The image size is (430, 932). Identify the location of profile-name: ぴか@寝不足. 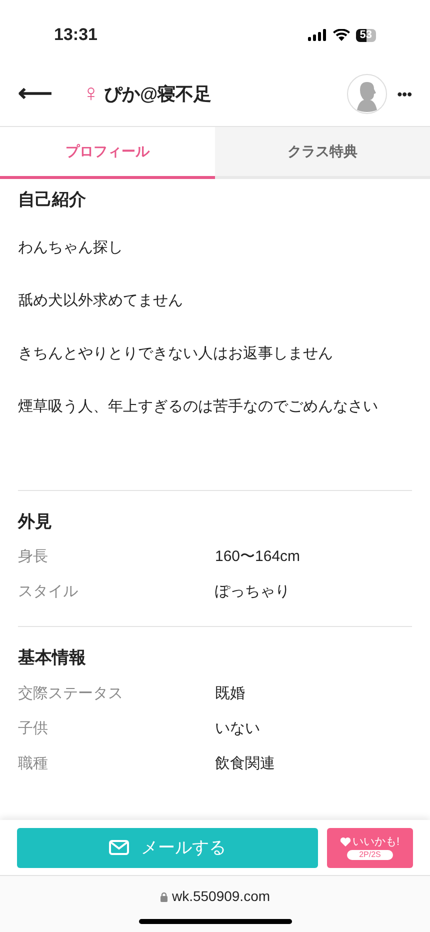
(158, 94).